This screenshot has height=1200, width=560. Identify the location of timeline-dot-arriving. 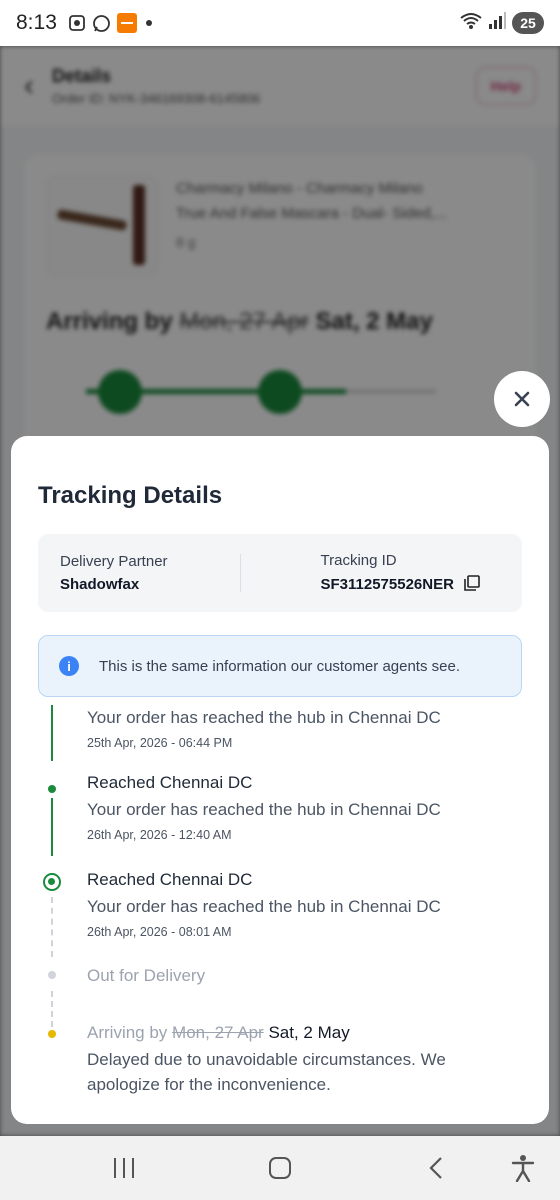
(52, 1034).